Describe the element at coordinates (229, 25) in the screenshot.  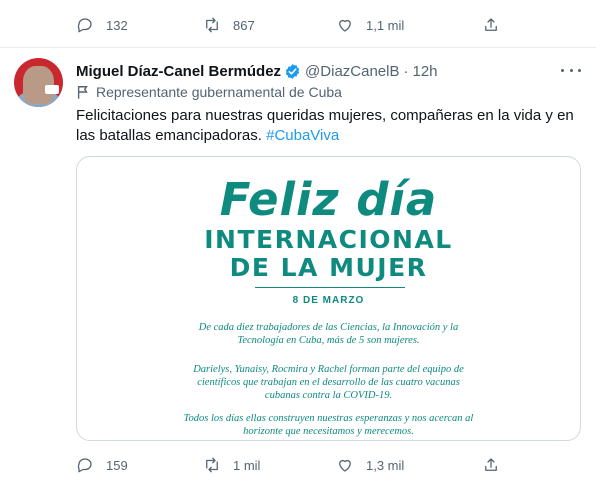
I see `retweet-button: 867` at that location.